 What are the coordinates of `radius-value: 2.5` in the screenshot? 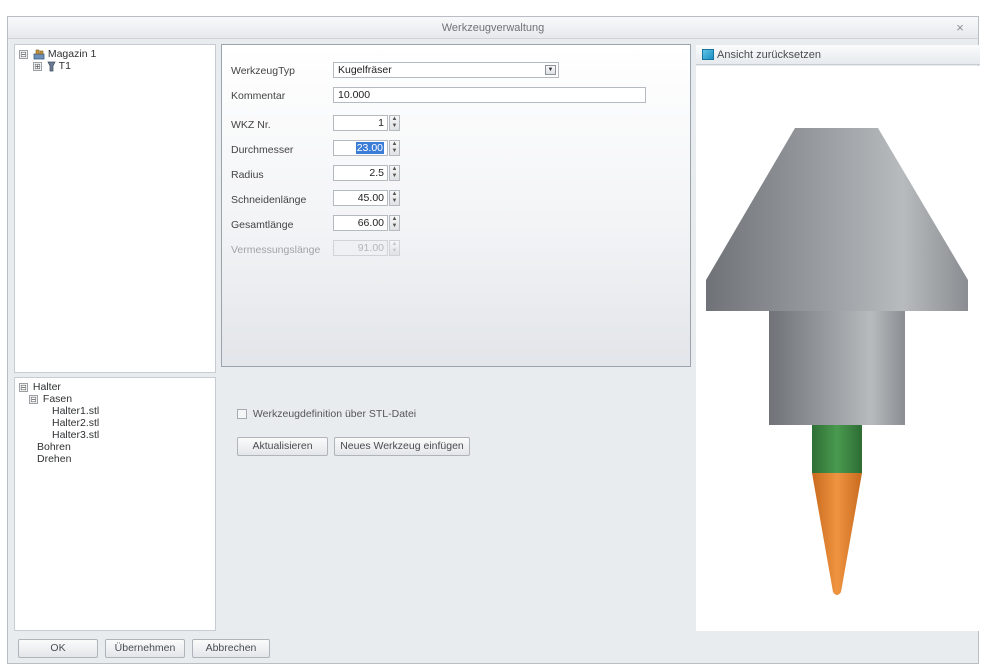 It's located at (360, 173).